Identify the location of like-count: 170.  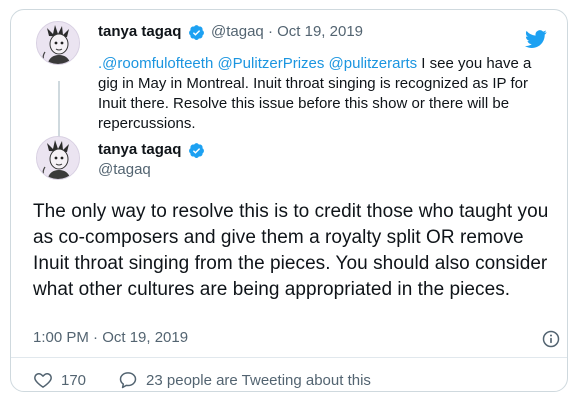
(74, 380).